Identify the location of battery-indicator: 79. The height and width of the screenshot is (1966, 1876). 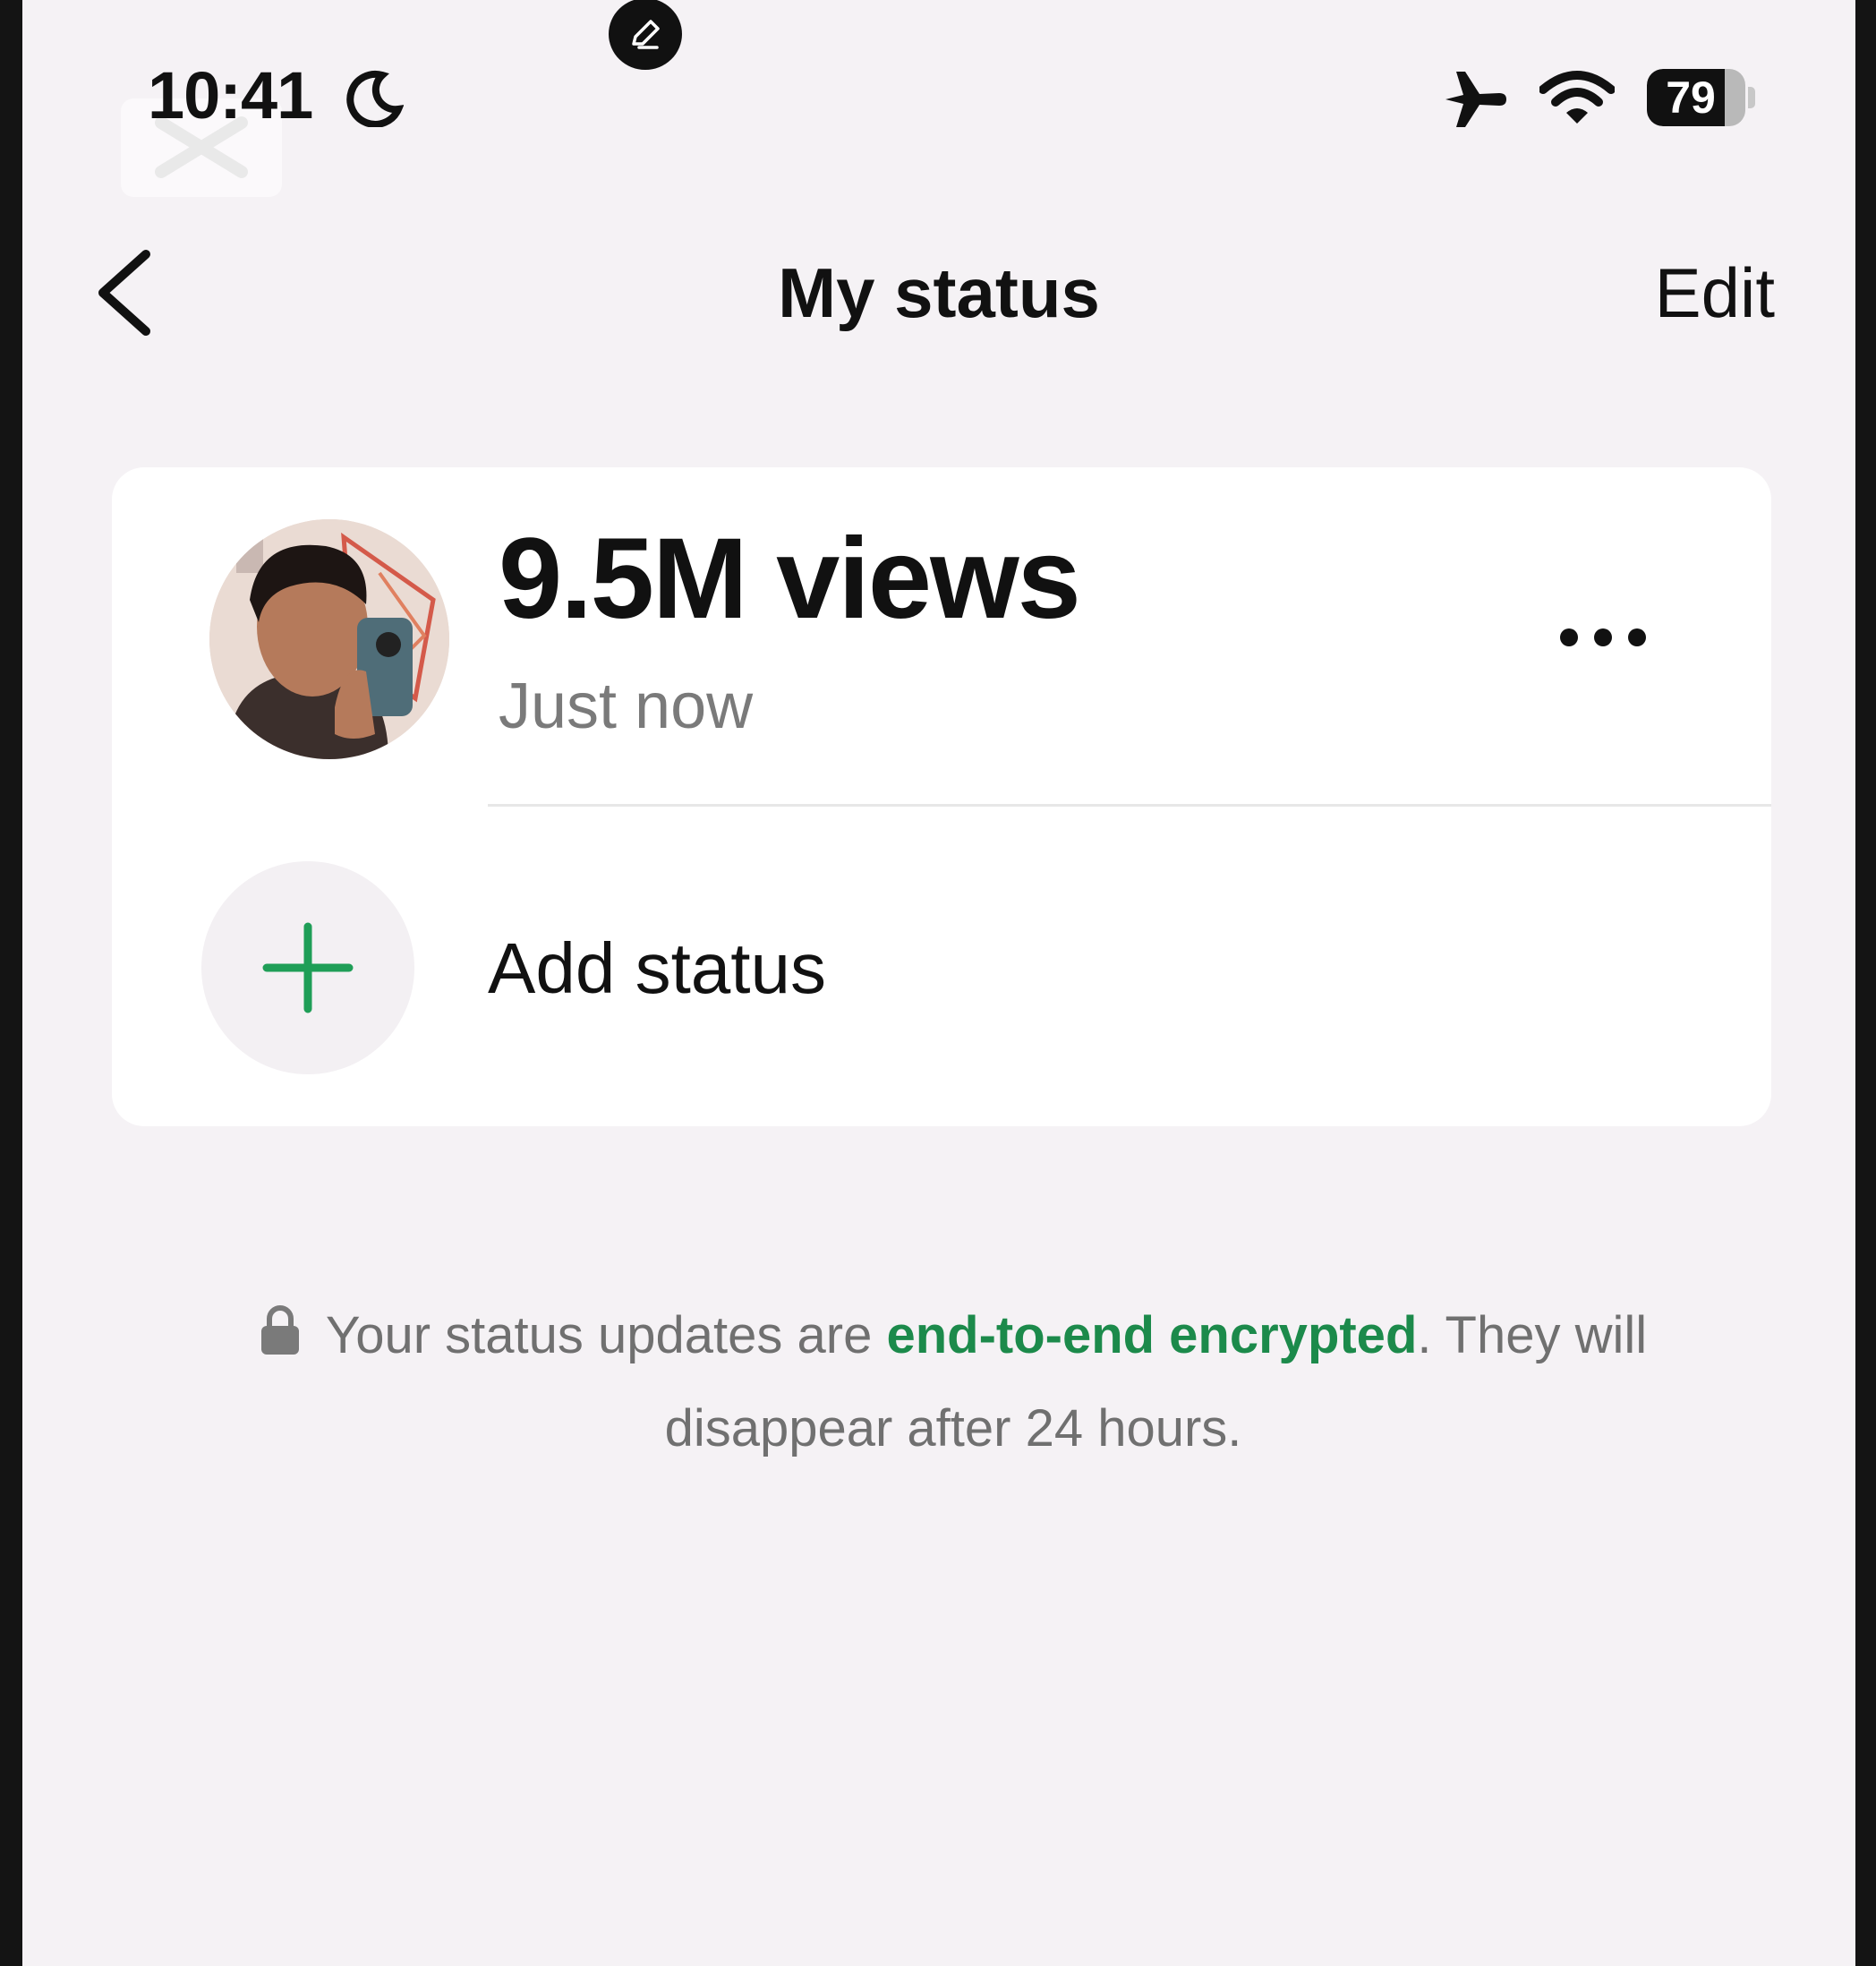
(1696, 97).